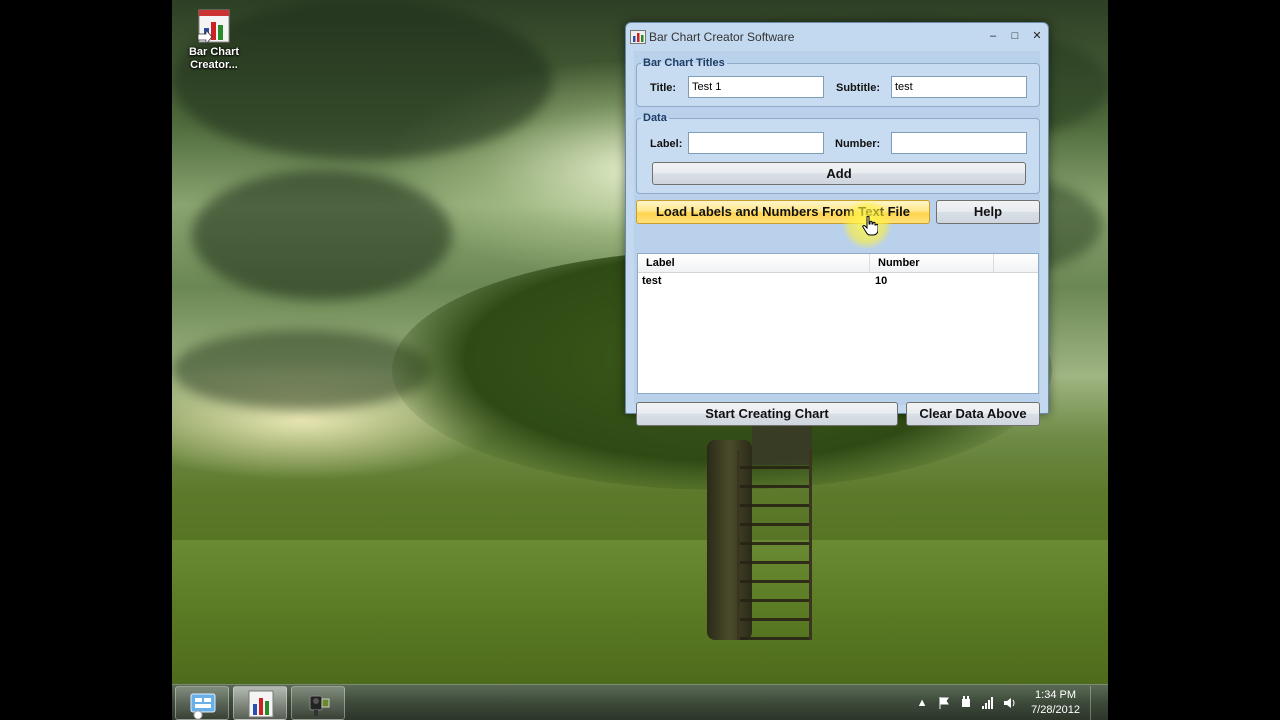 This screenshot has width=1280, height=720. What do you see at coordinates (1055, 710) in the screenshot?
I see `clock-date: 7/28/2012` at bounding box center [1055, 710].